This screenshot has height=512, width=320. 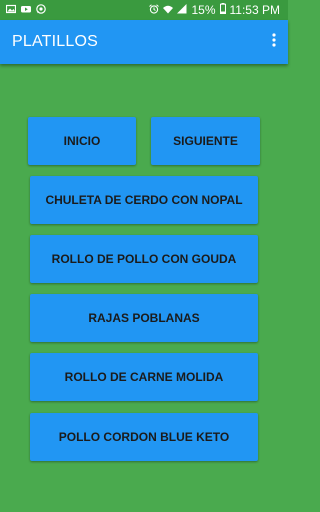 I want to click on status-left, so click(x=23, y=10).